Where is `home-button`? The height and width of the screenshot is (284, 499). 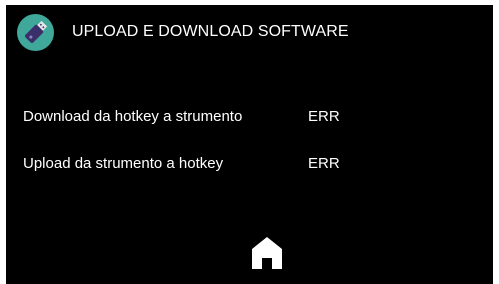
home-button is located at coordinates (267, 253).